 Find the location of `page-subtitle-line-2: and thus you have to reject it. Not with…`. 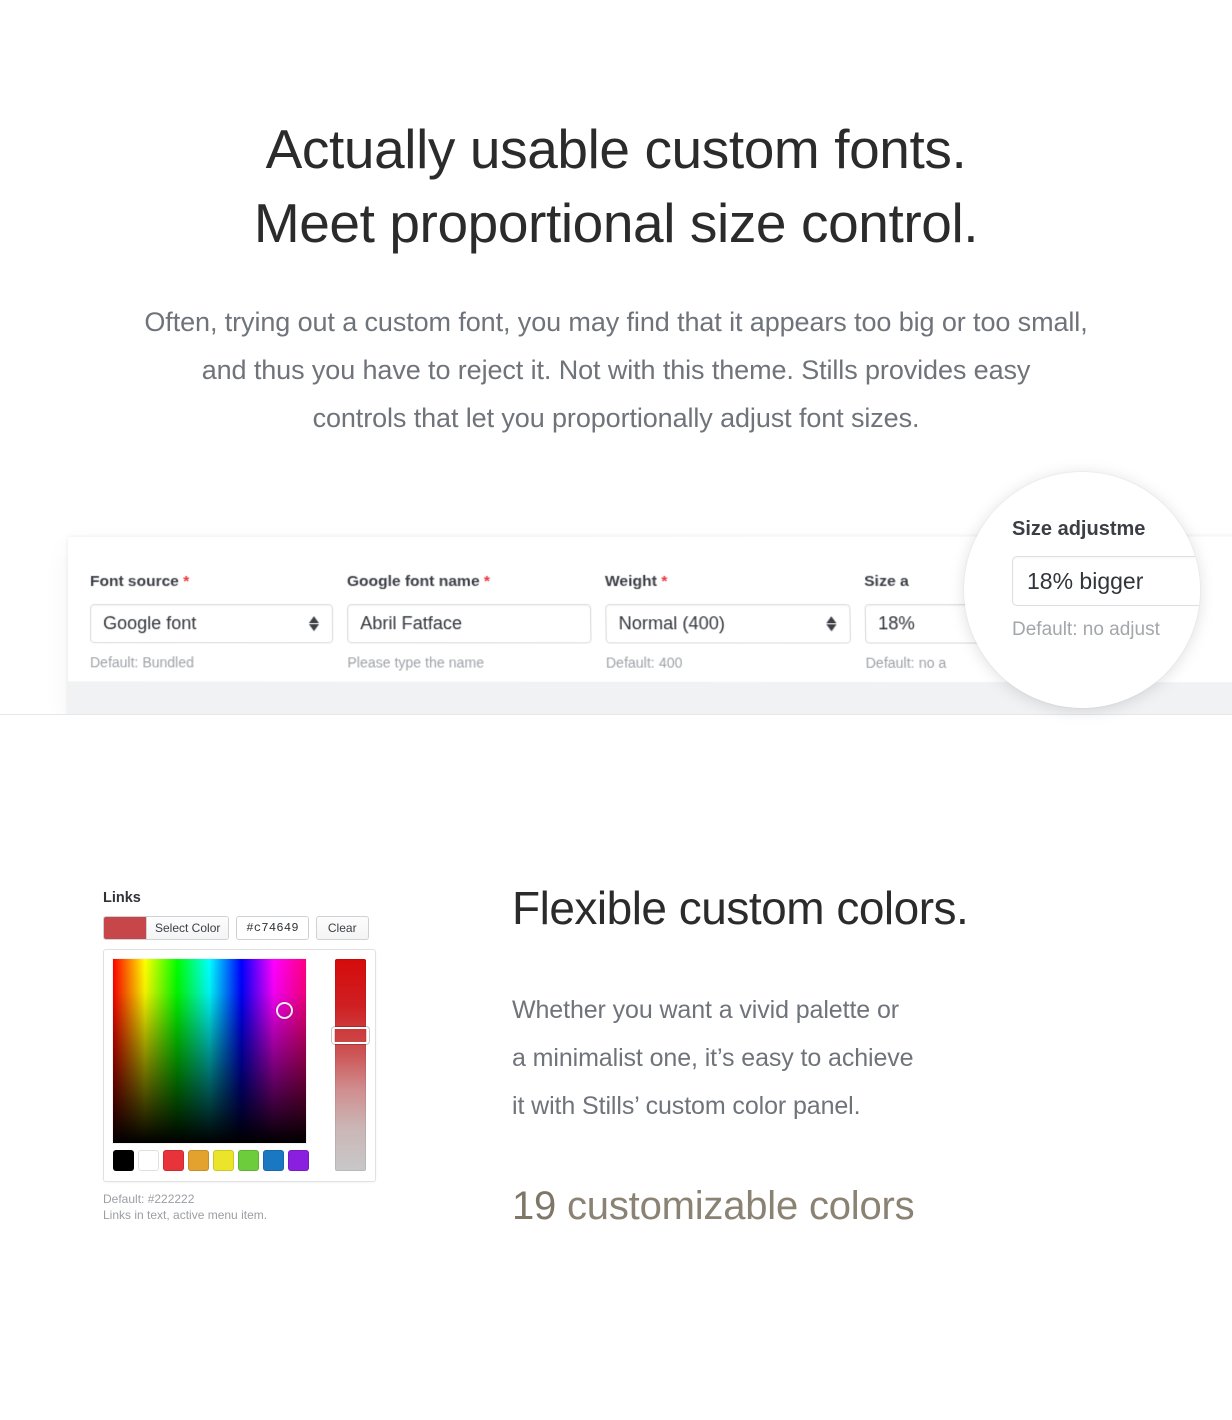

page-subtitle-line-2: and thus you have to reject it. Not with… is located at coordinates (616, 370).